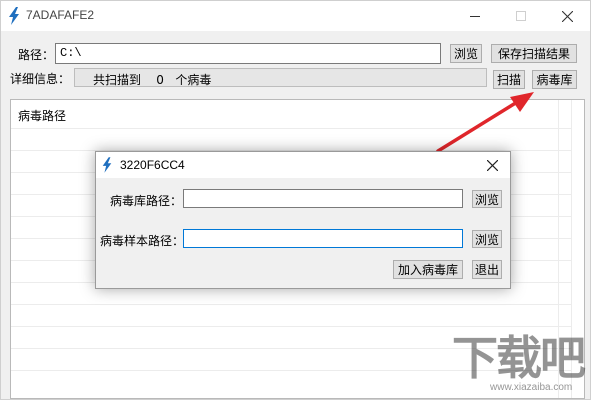 The width and height of the screenshot is (591, 400). I want to click on dialog-close-button, so click(492, 165).